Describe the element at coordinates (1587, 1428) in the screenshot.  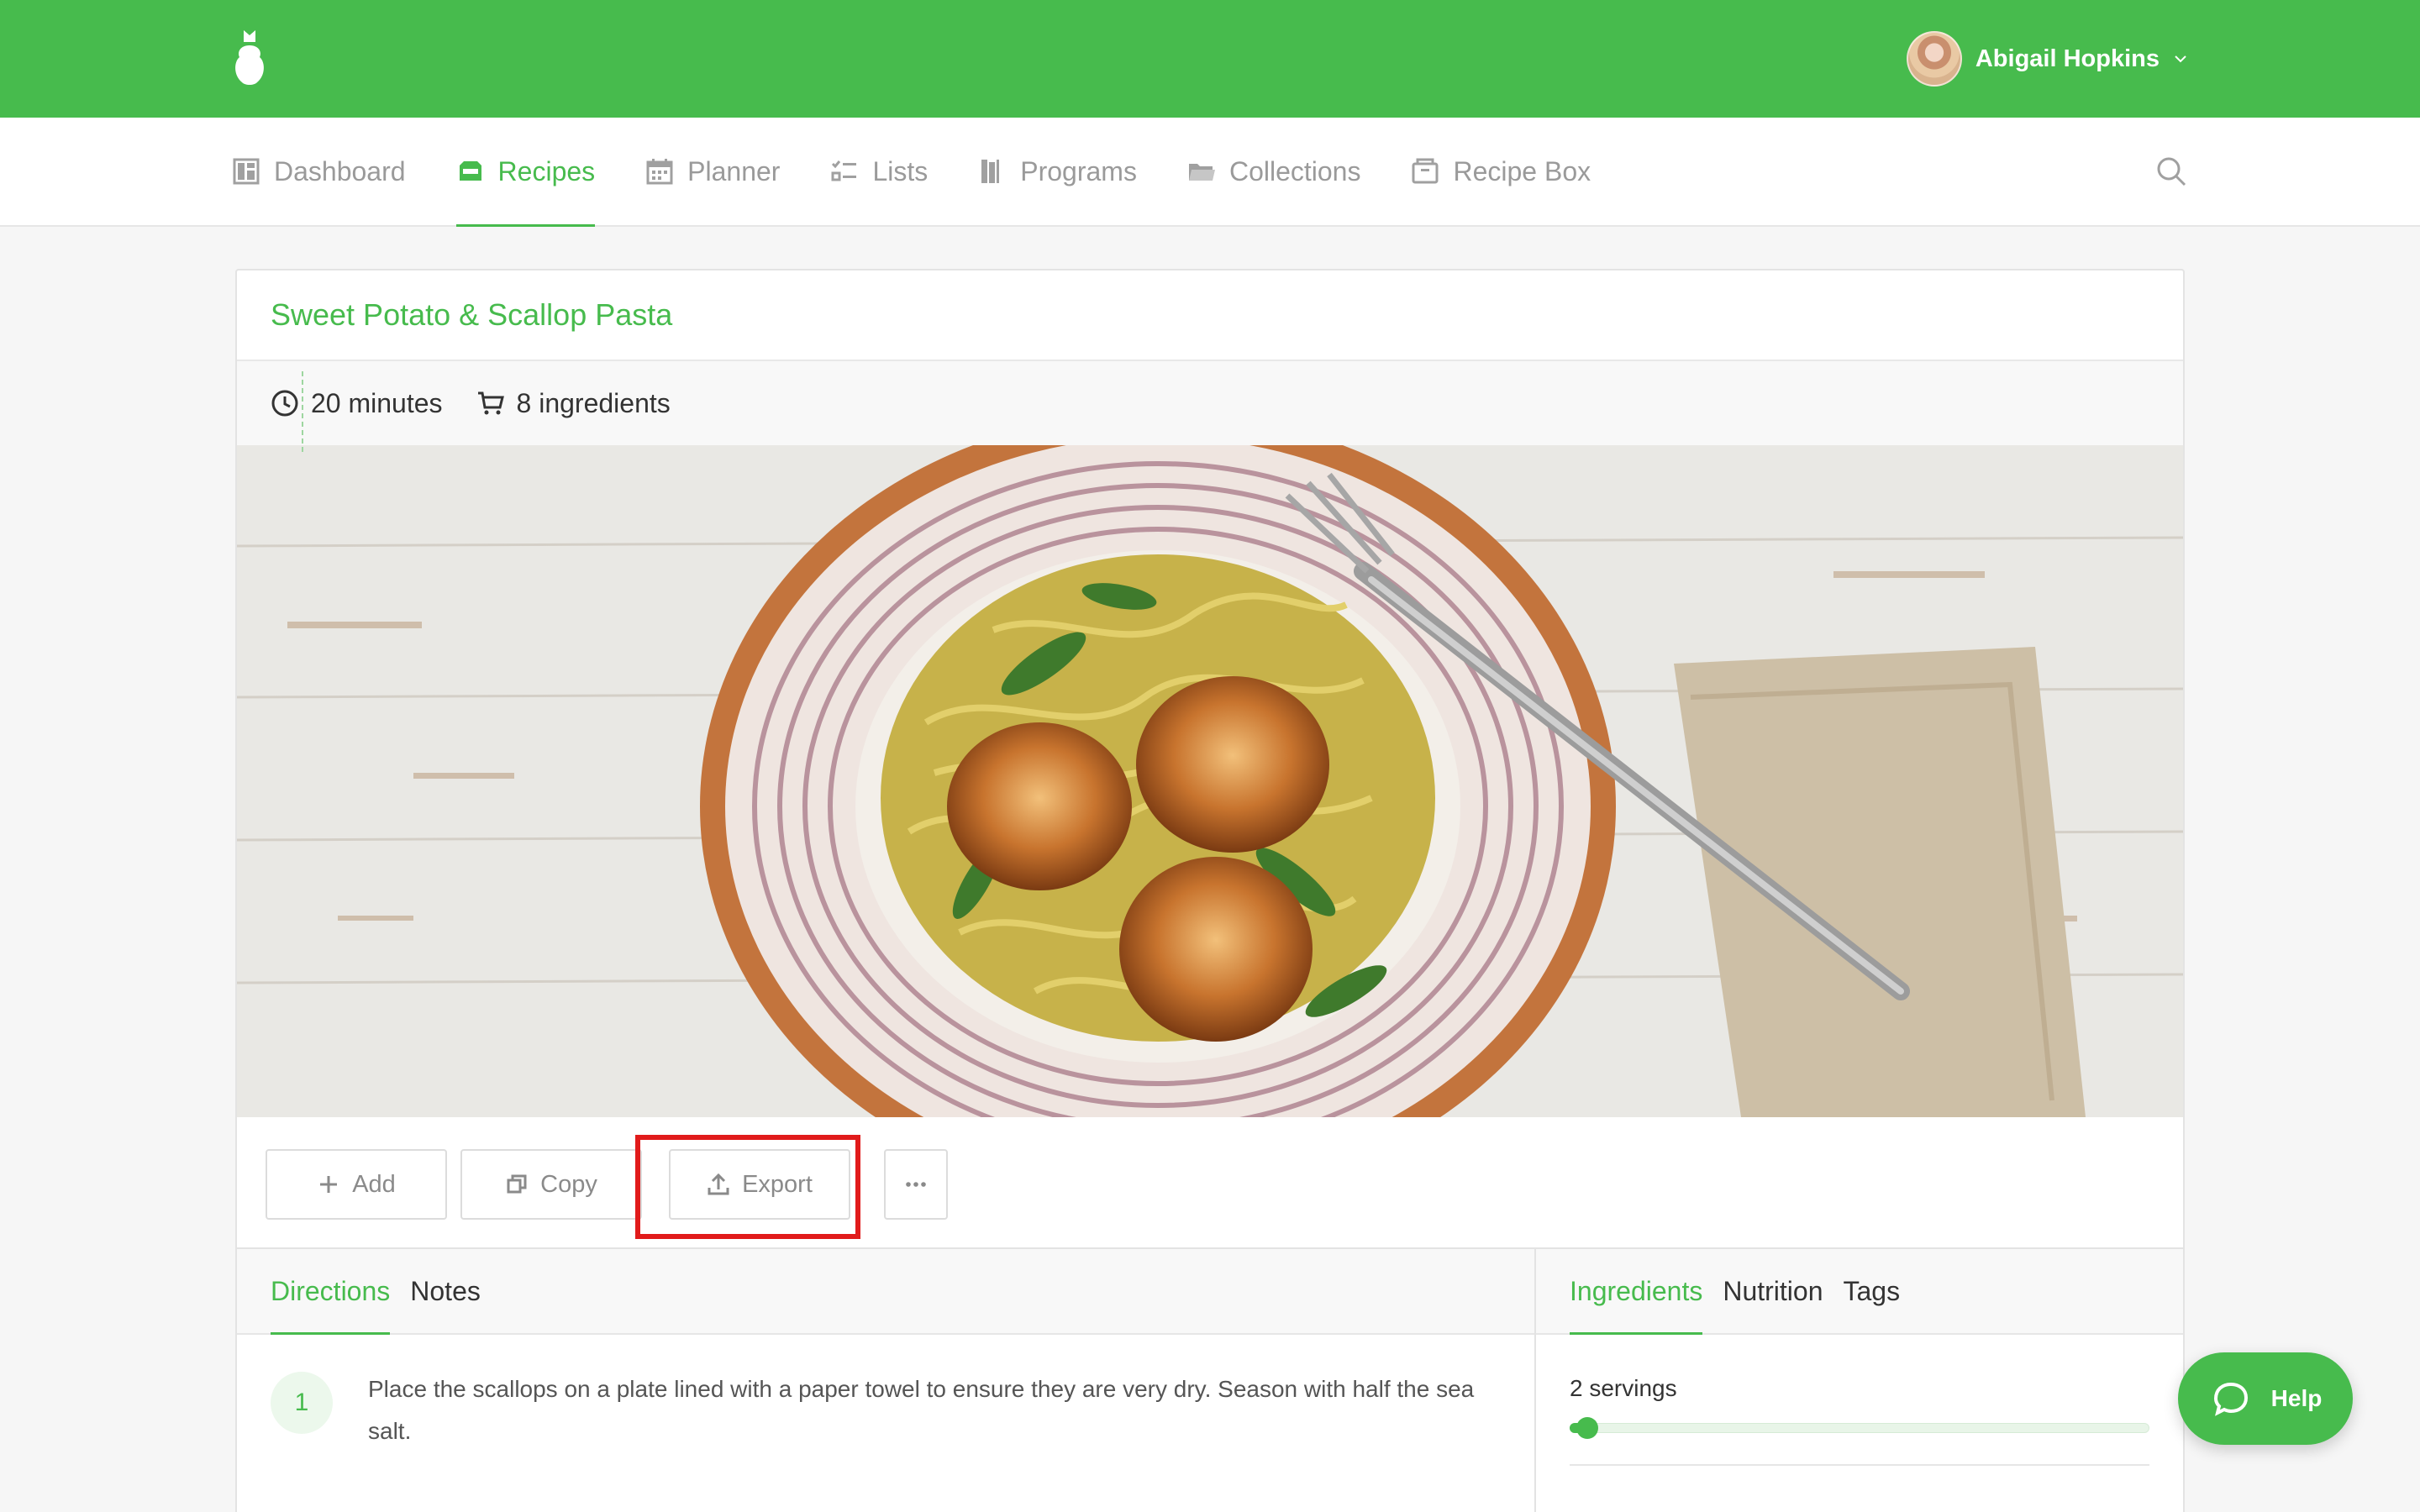
I see `slider-thumb` at that location.